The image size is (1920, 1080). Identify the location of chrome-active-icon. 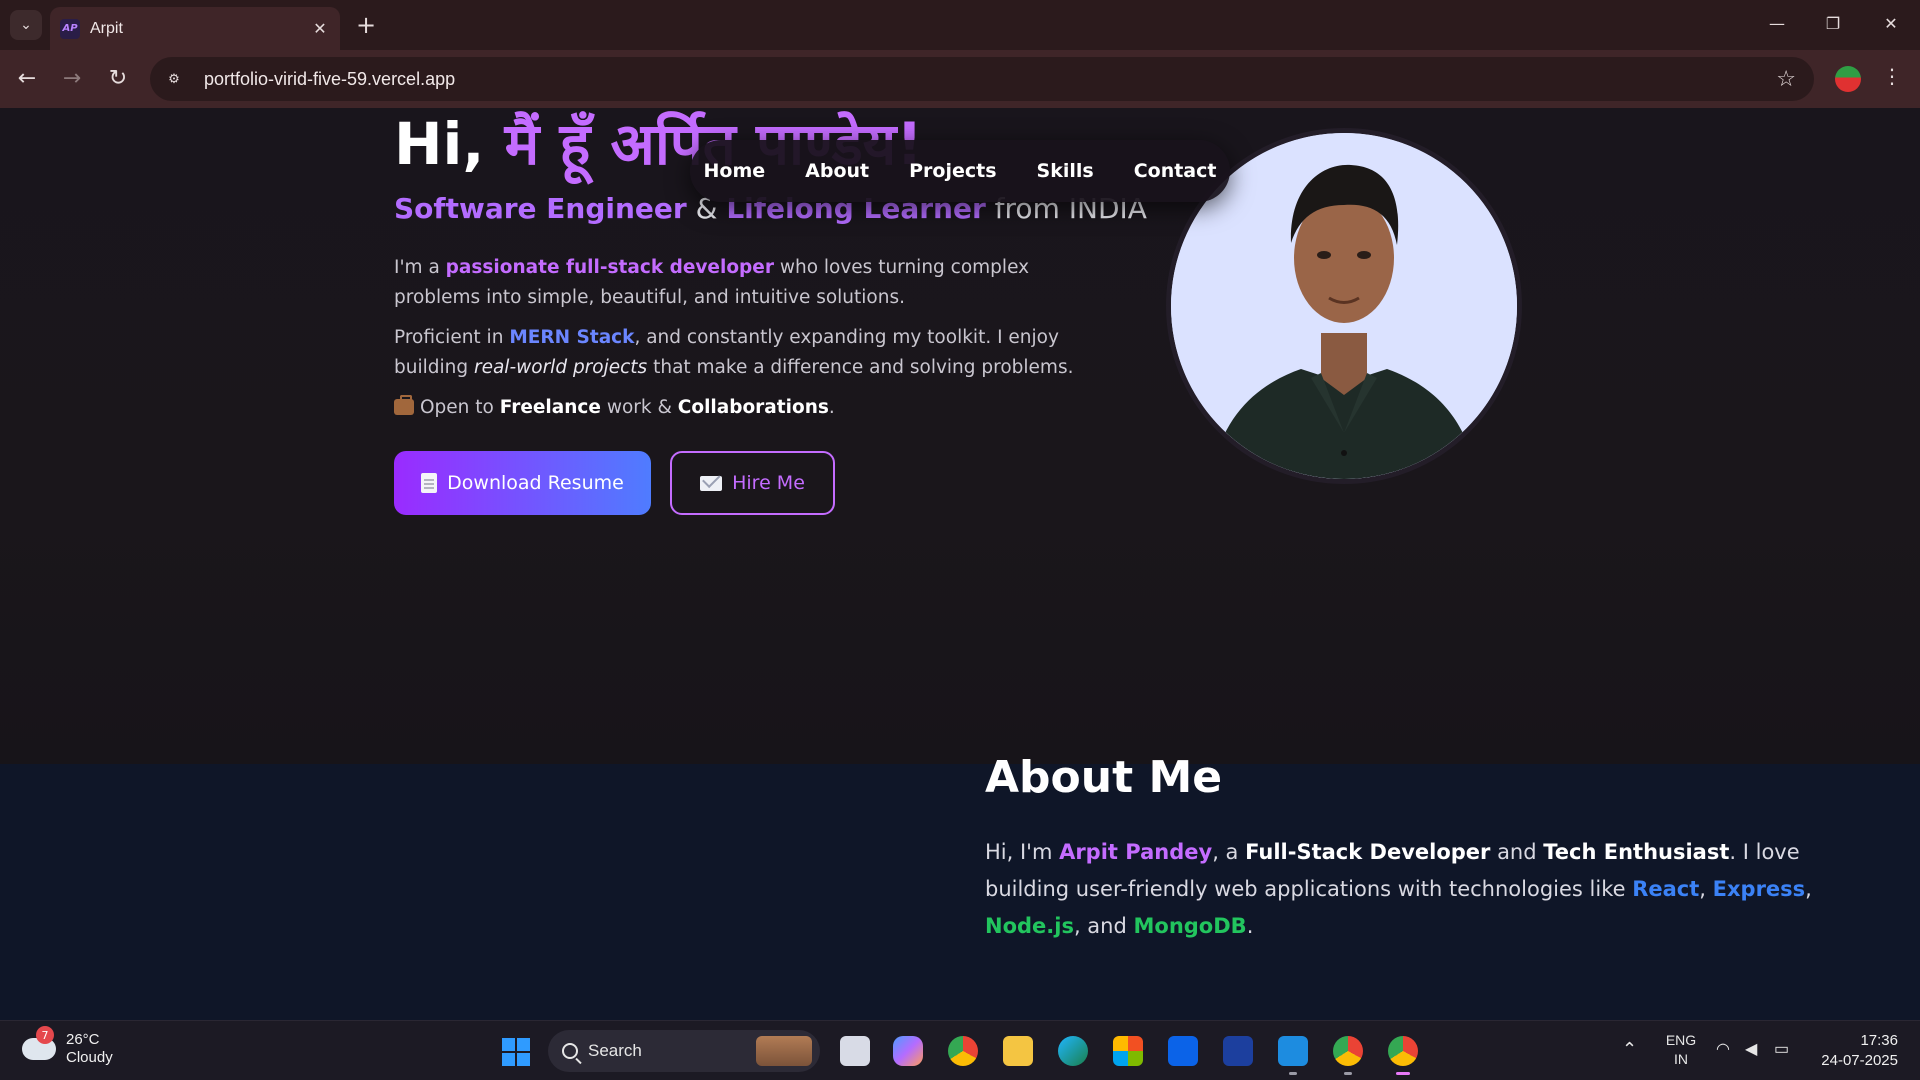
(1403, 1051).